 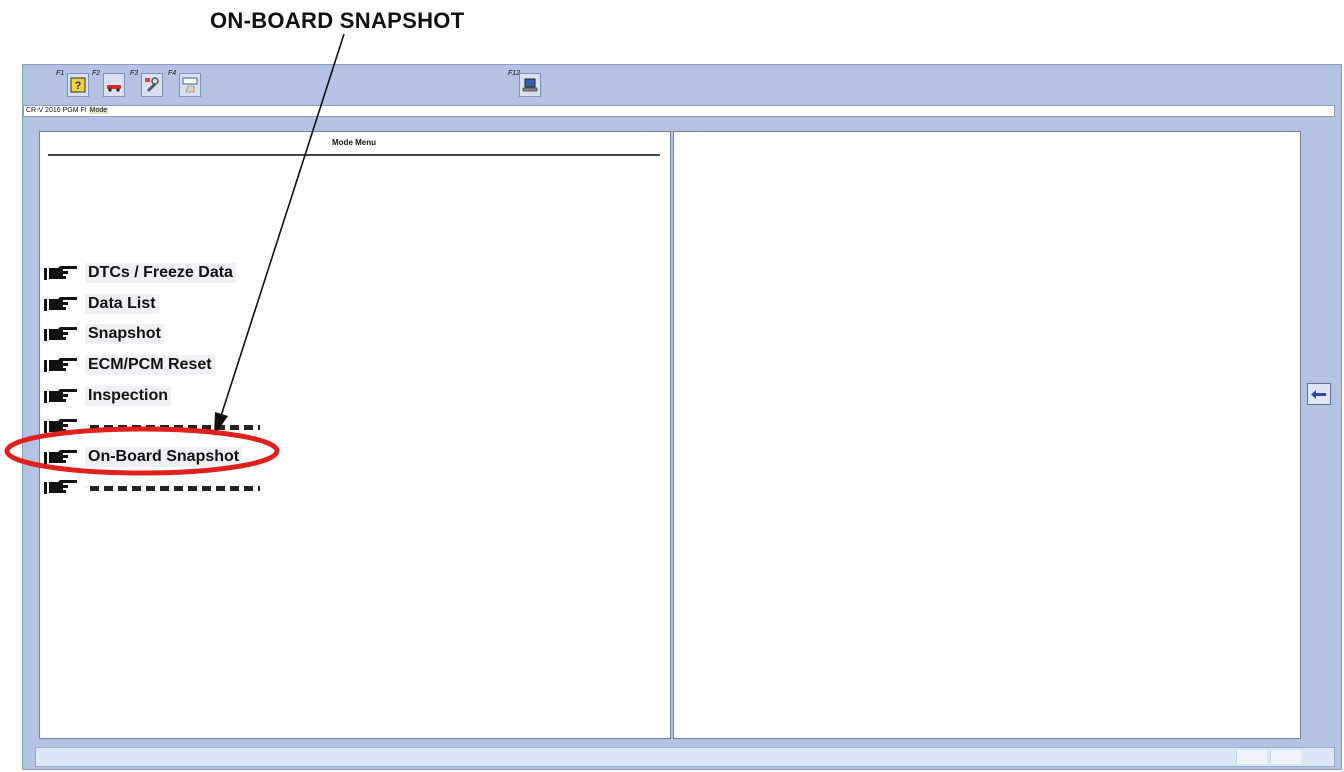 I want to click on fkey-label: F4, so click(x=172, y=73).